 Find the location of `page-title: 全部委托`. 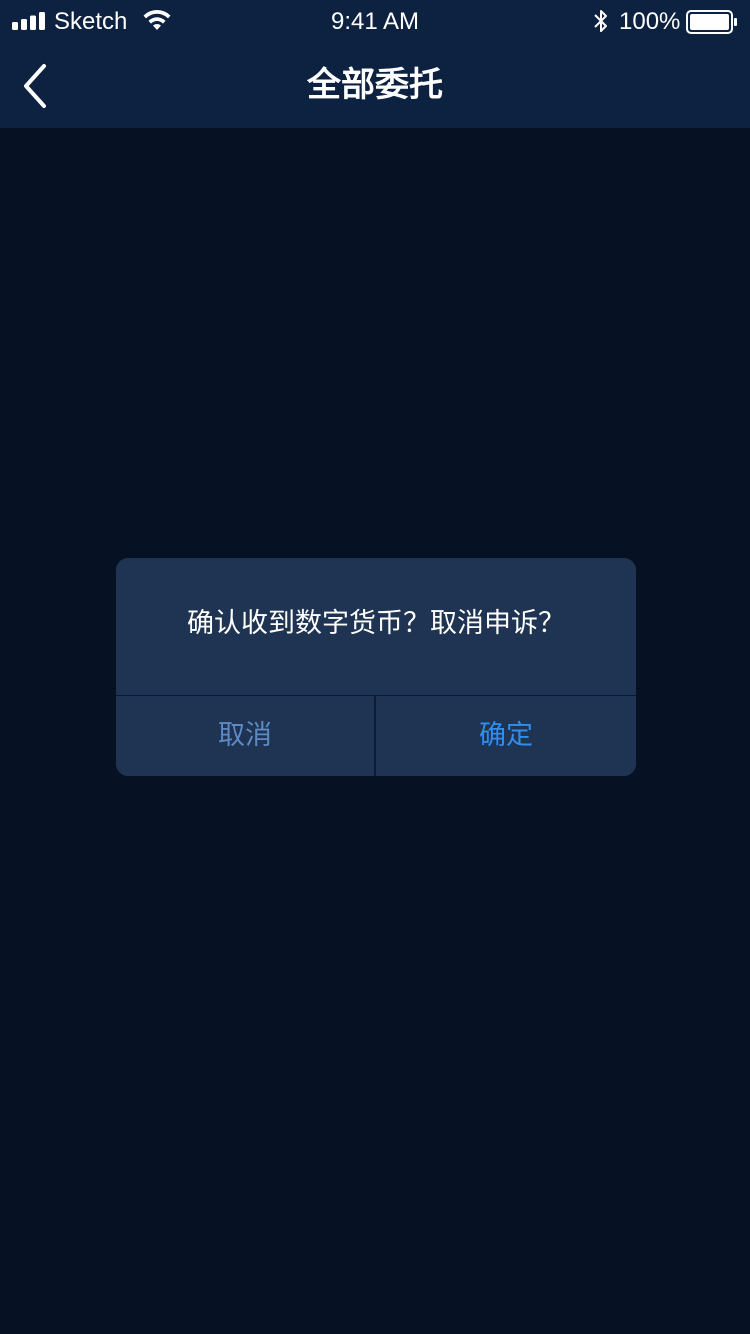

page-title: 全部委托 is located at coordinates (375, 85).